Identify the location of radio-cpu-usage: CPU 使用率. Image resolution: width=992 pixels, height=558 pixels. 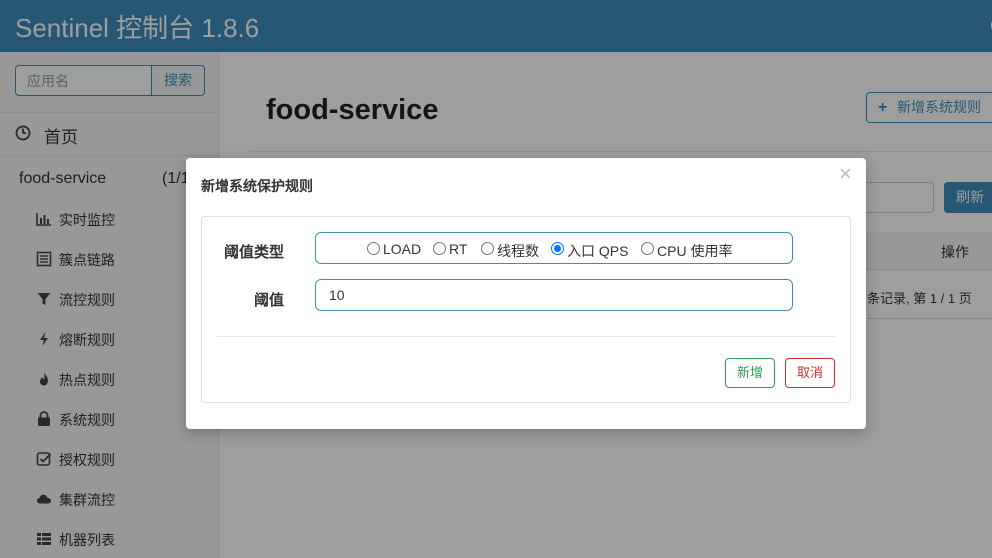
(687, 250).